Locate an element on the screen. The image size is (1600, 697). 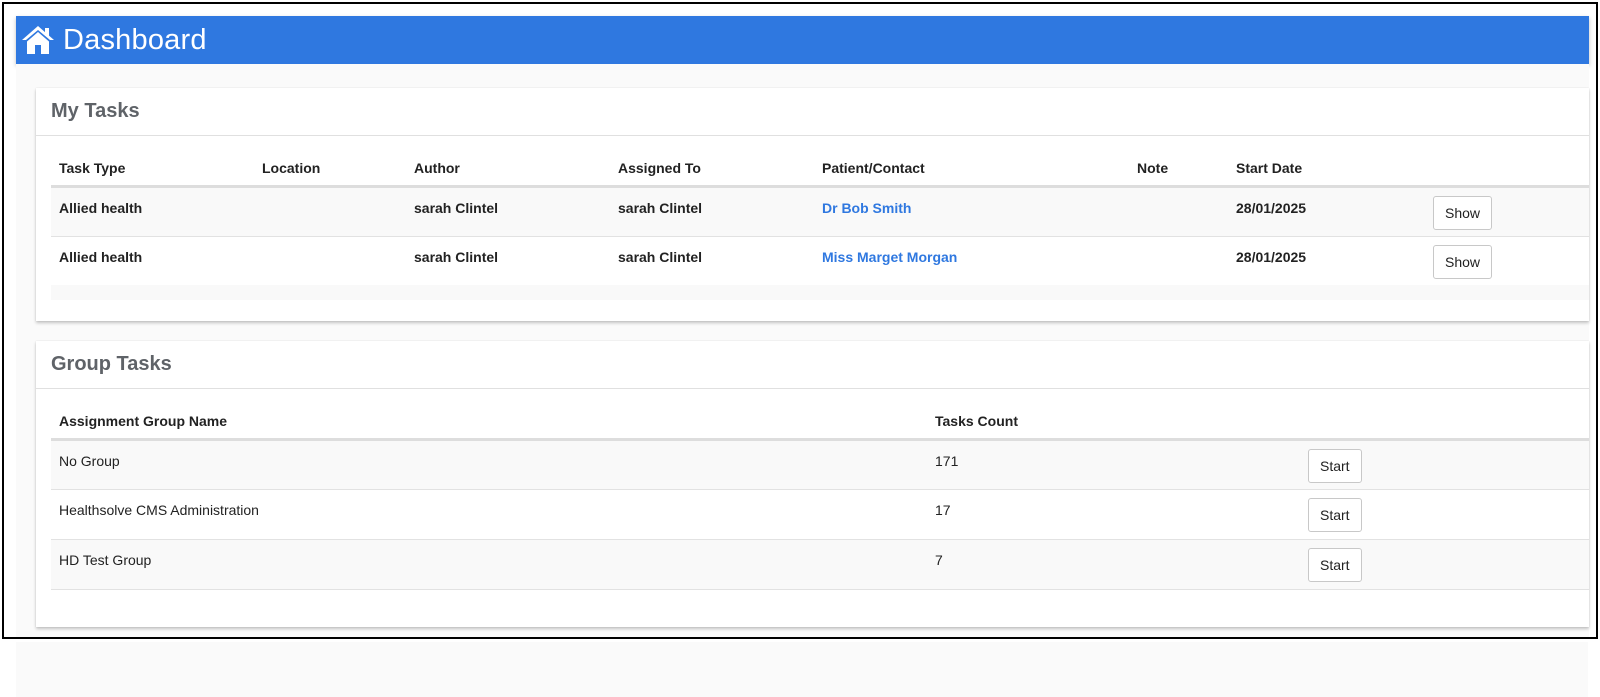
tasks-count-cell: 7 is located at coordinates (1113, 564).